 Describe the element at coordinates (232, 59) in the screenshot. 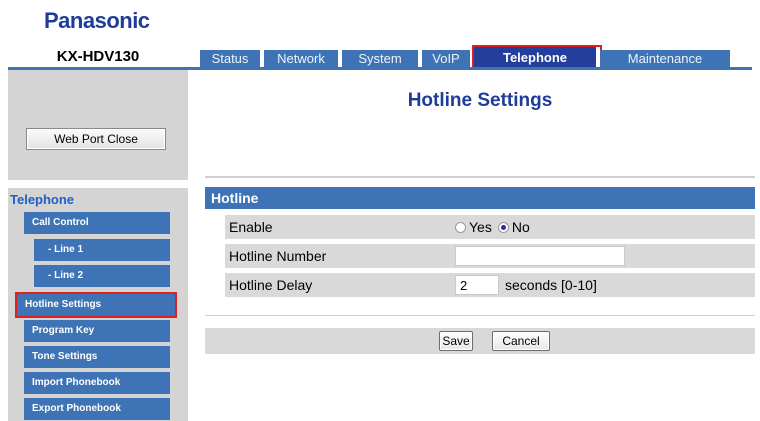

I see `tab-status: Status` at that location.